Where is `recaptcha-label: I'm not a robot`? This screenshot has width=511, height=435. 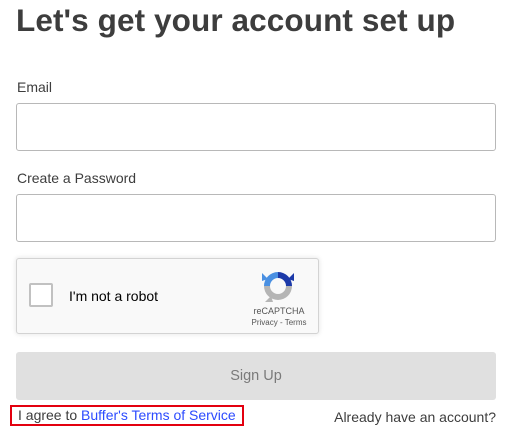 recaptcha-label: I'm not a robot is located at coordinates (114, 296).